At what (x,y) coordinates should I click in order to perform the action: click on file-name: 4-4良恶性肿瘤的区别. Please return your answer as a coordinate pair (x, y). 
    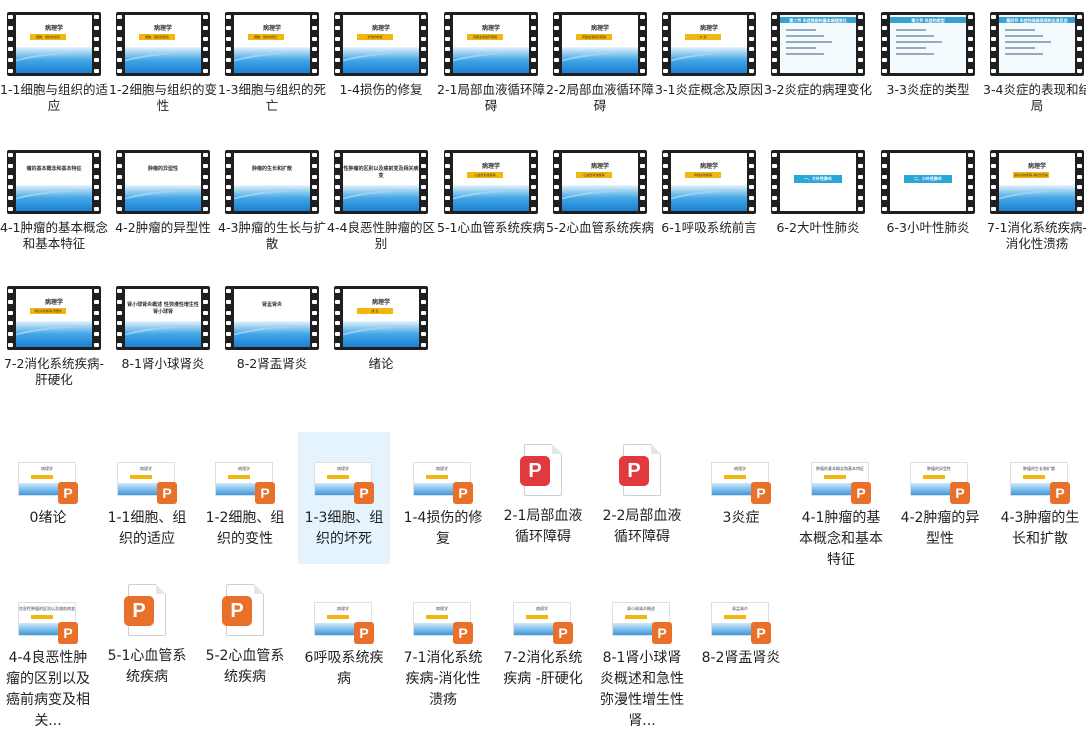
    Looking at the image, I should click on (381, 235).